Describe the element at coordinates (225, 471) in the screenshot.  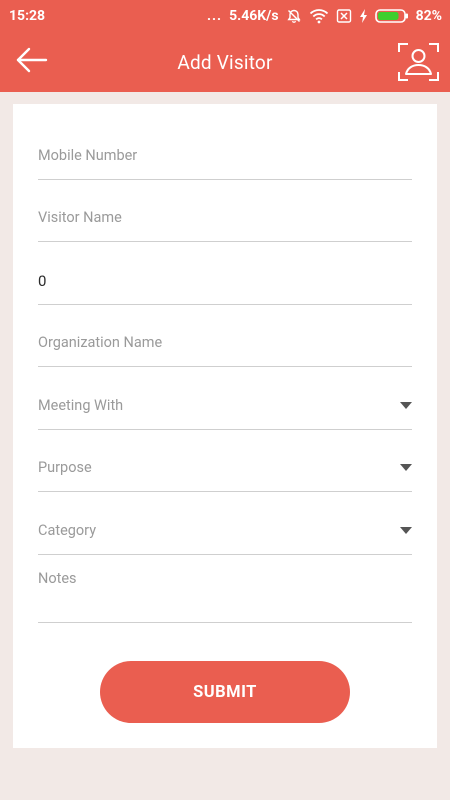
I see `purpose-dropdown: Purpose` at that location.